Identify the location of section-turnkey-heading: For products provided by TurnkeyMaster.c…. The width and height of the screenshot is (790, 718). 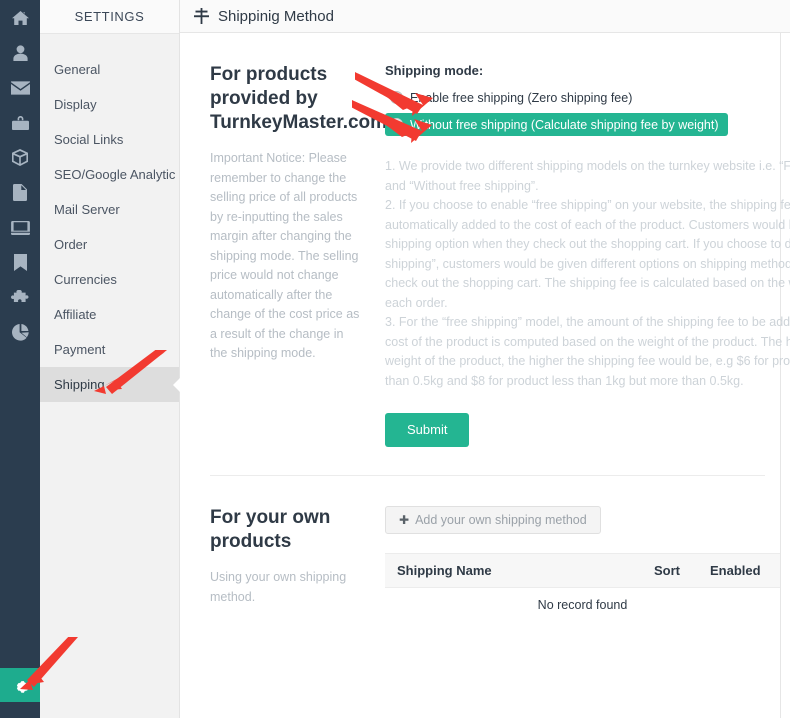
(299, 98).